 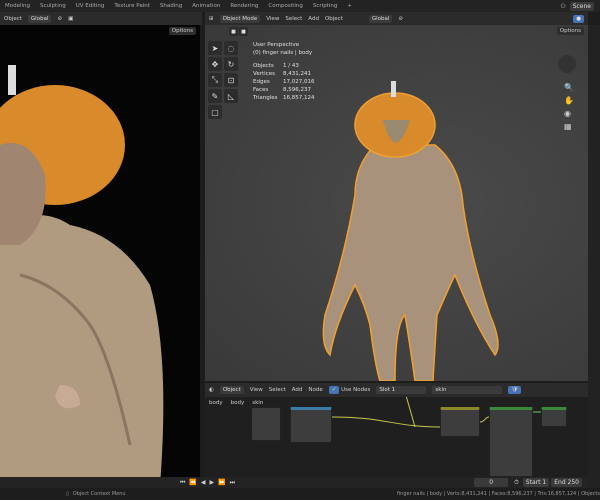 I want to click on playback-controls: ⏮ ⏪ ◀ ▶ ⏩ ⏭, so click(x=207, y=483).